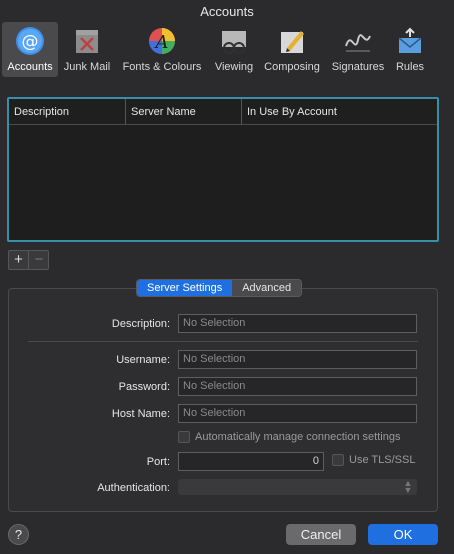 The width and height of the screenshot is (454, 554). What do you see at coordinates (297, 487) in the screenshot?
I see `authentication-select: ▲ ▼` at bounding box center [297, 487].